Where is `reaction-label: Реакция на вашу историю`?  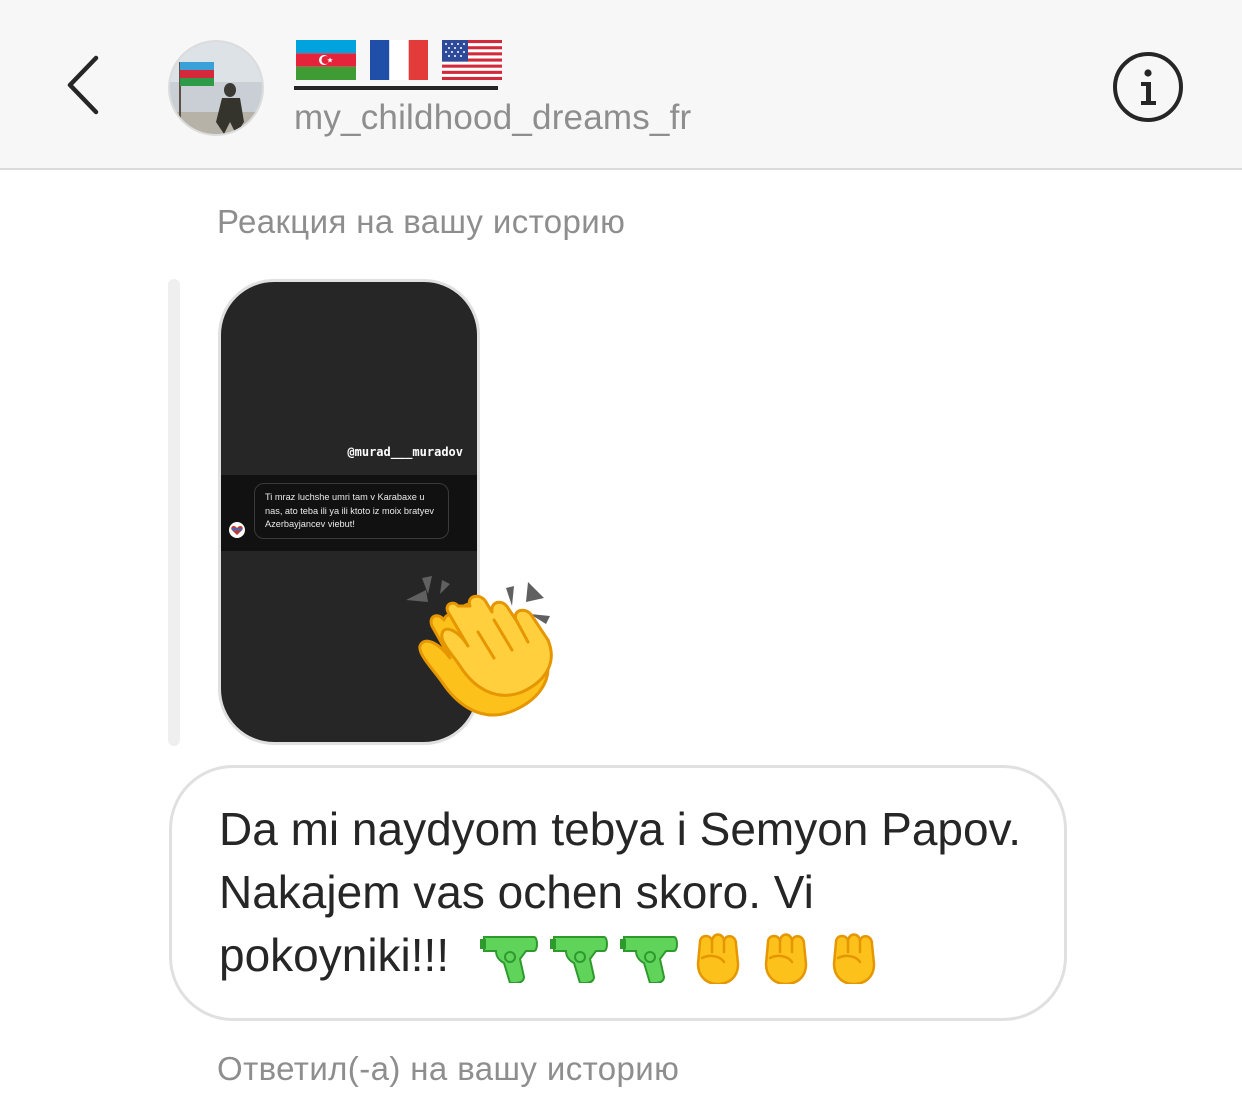
reaction-label: Реакция на вашу историю is located at coordinates (421, 221).